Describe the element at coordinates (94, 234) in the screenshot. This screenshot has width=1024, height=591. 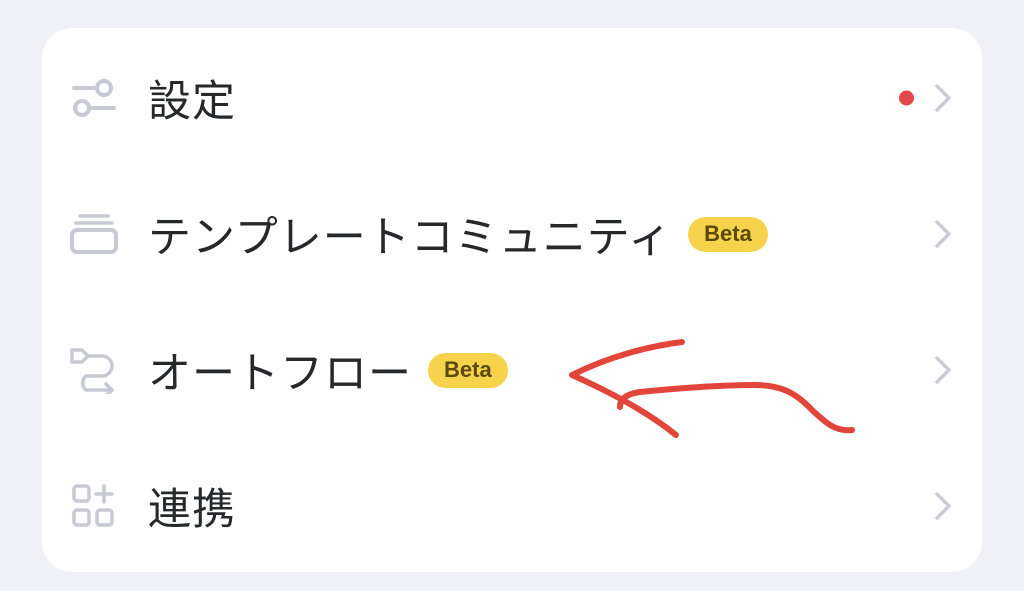
I see `template-stack-icon` at that location.